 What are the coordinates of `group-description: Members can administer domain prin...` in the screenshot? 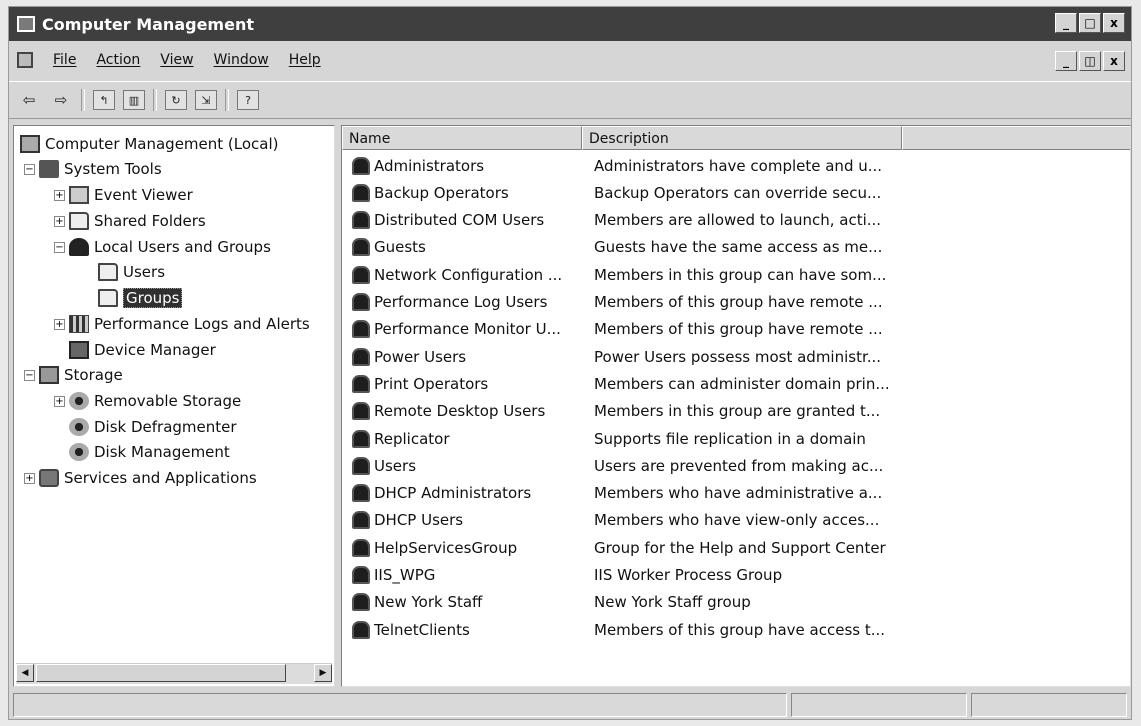 It's located at (742, 383).